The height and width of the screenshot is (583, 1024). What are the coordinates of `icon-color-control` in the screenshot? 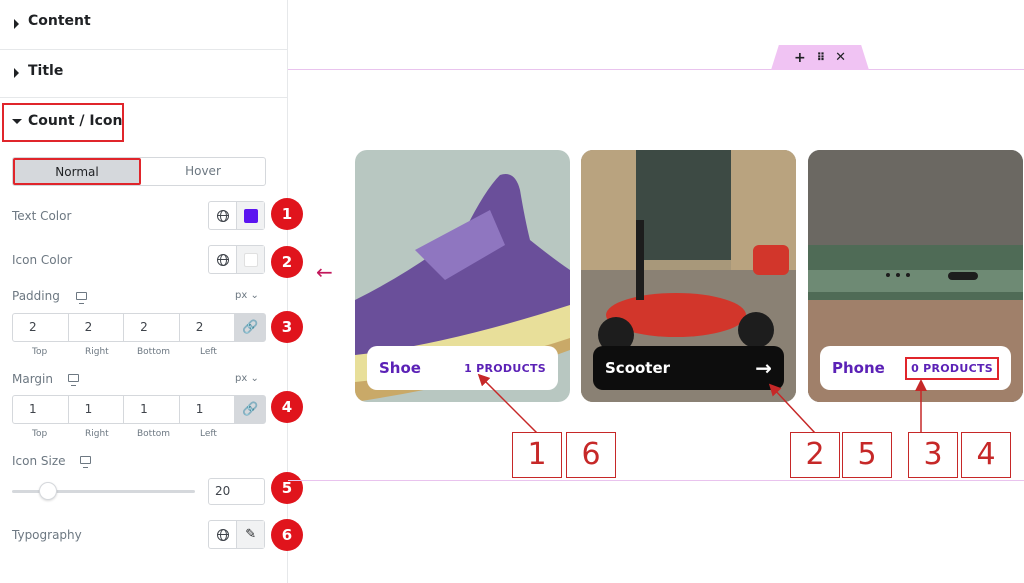 It's located at (236, 259).